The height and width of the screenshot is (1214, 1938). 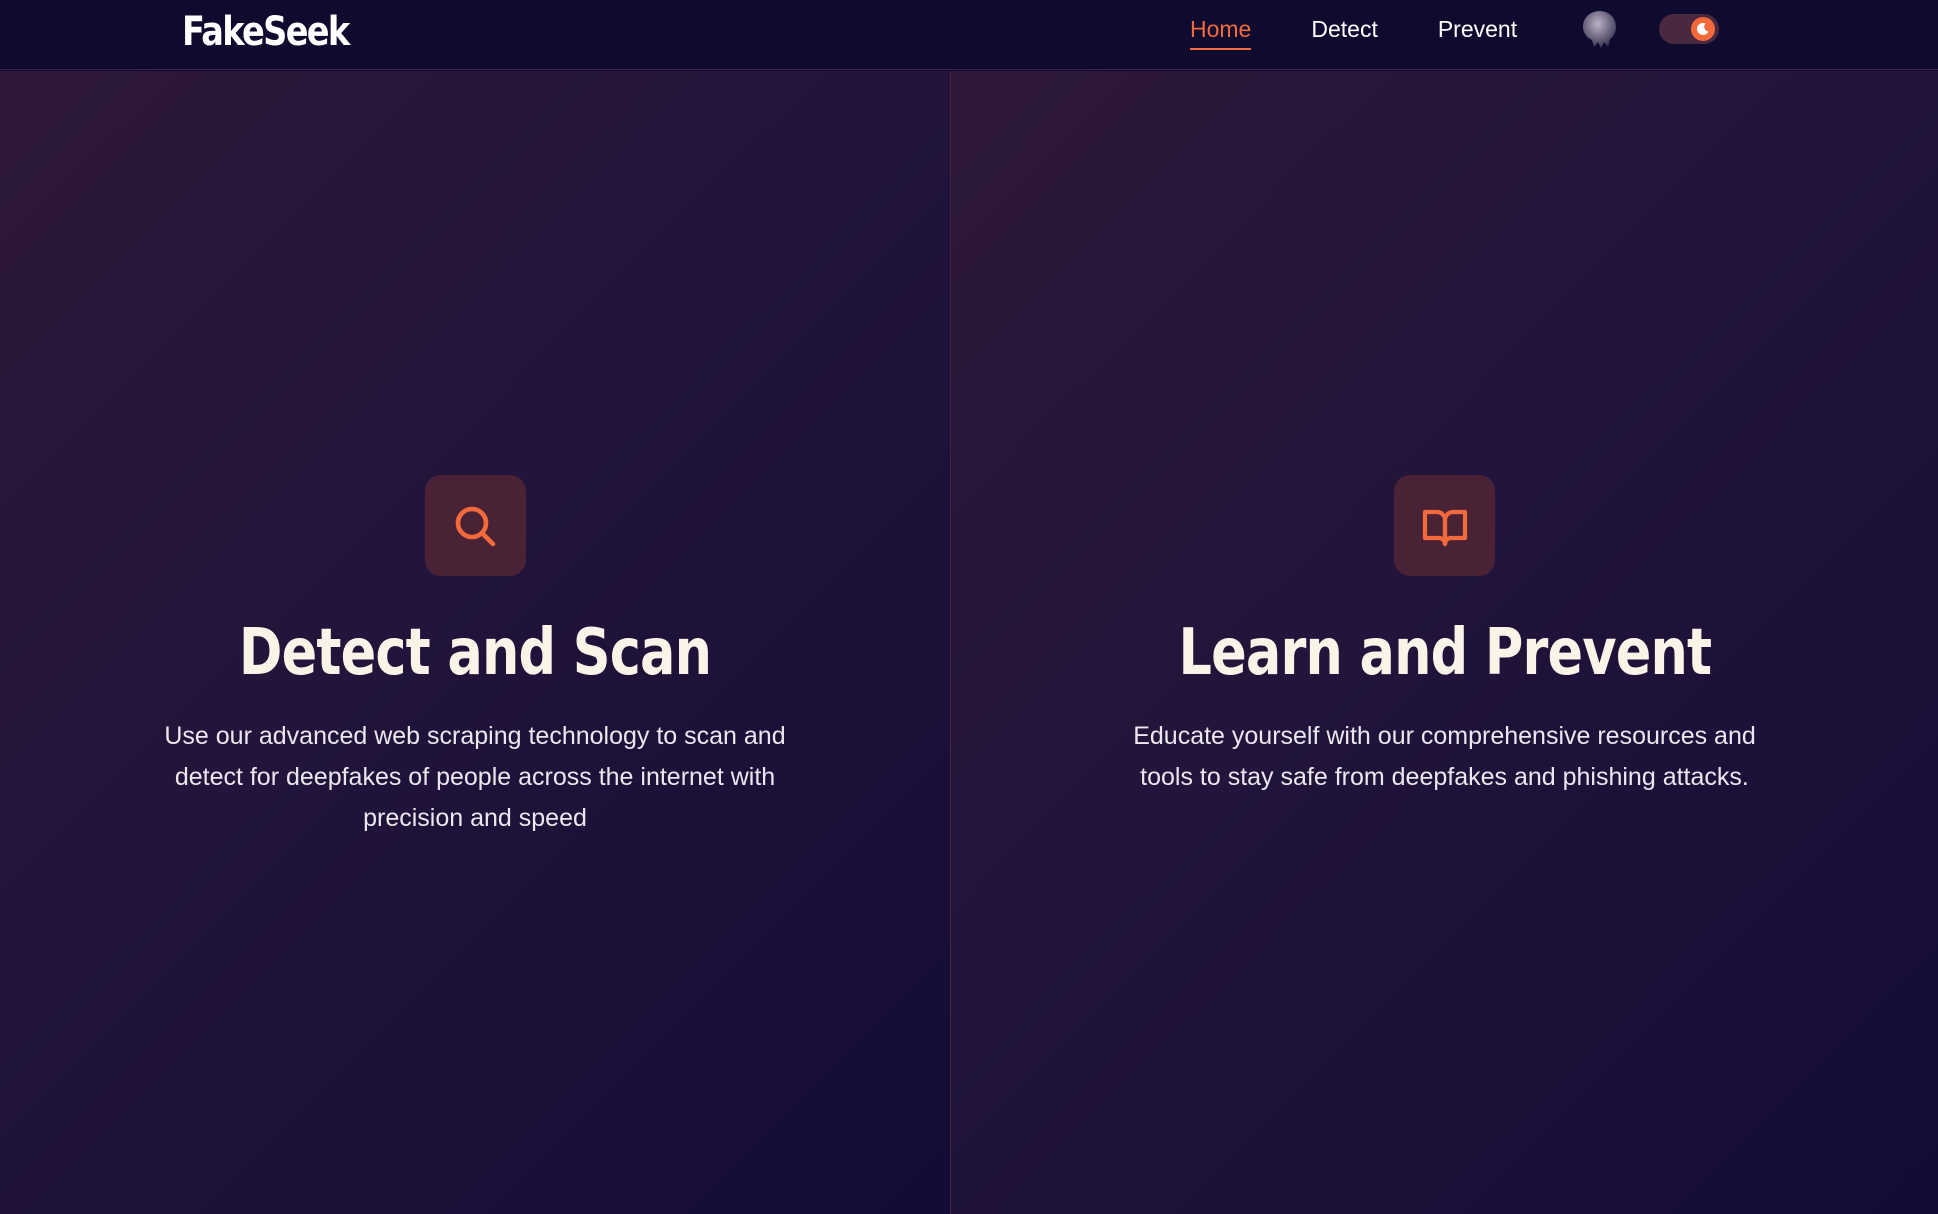 I want to click on moon-icon, so click(x=1703, y=29).